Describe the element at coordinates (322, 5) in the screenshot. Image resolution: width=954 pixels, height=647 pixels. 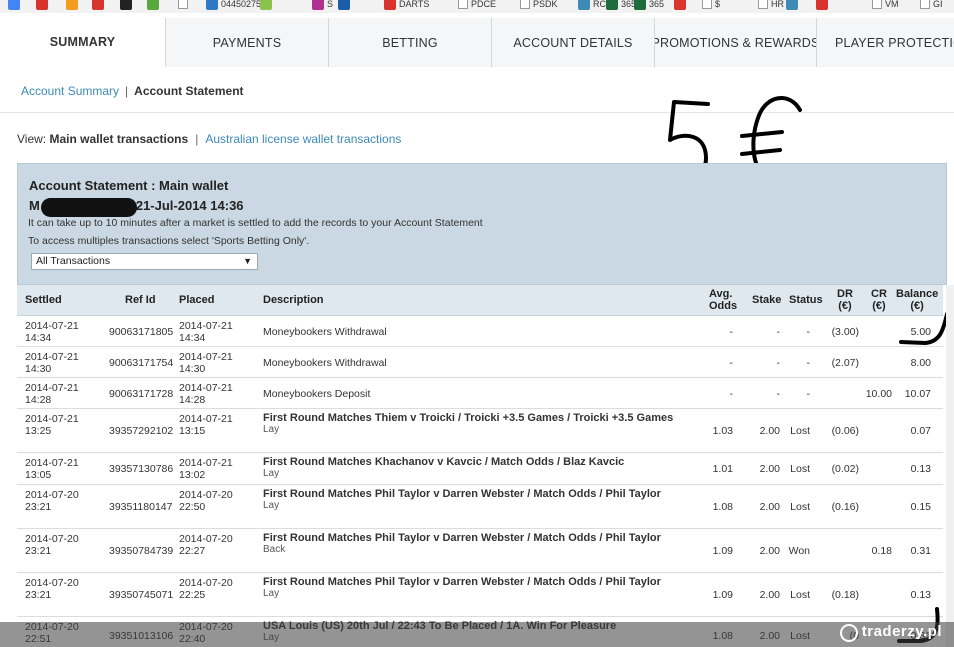
I see `bookmark-item: S` at that location.